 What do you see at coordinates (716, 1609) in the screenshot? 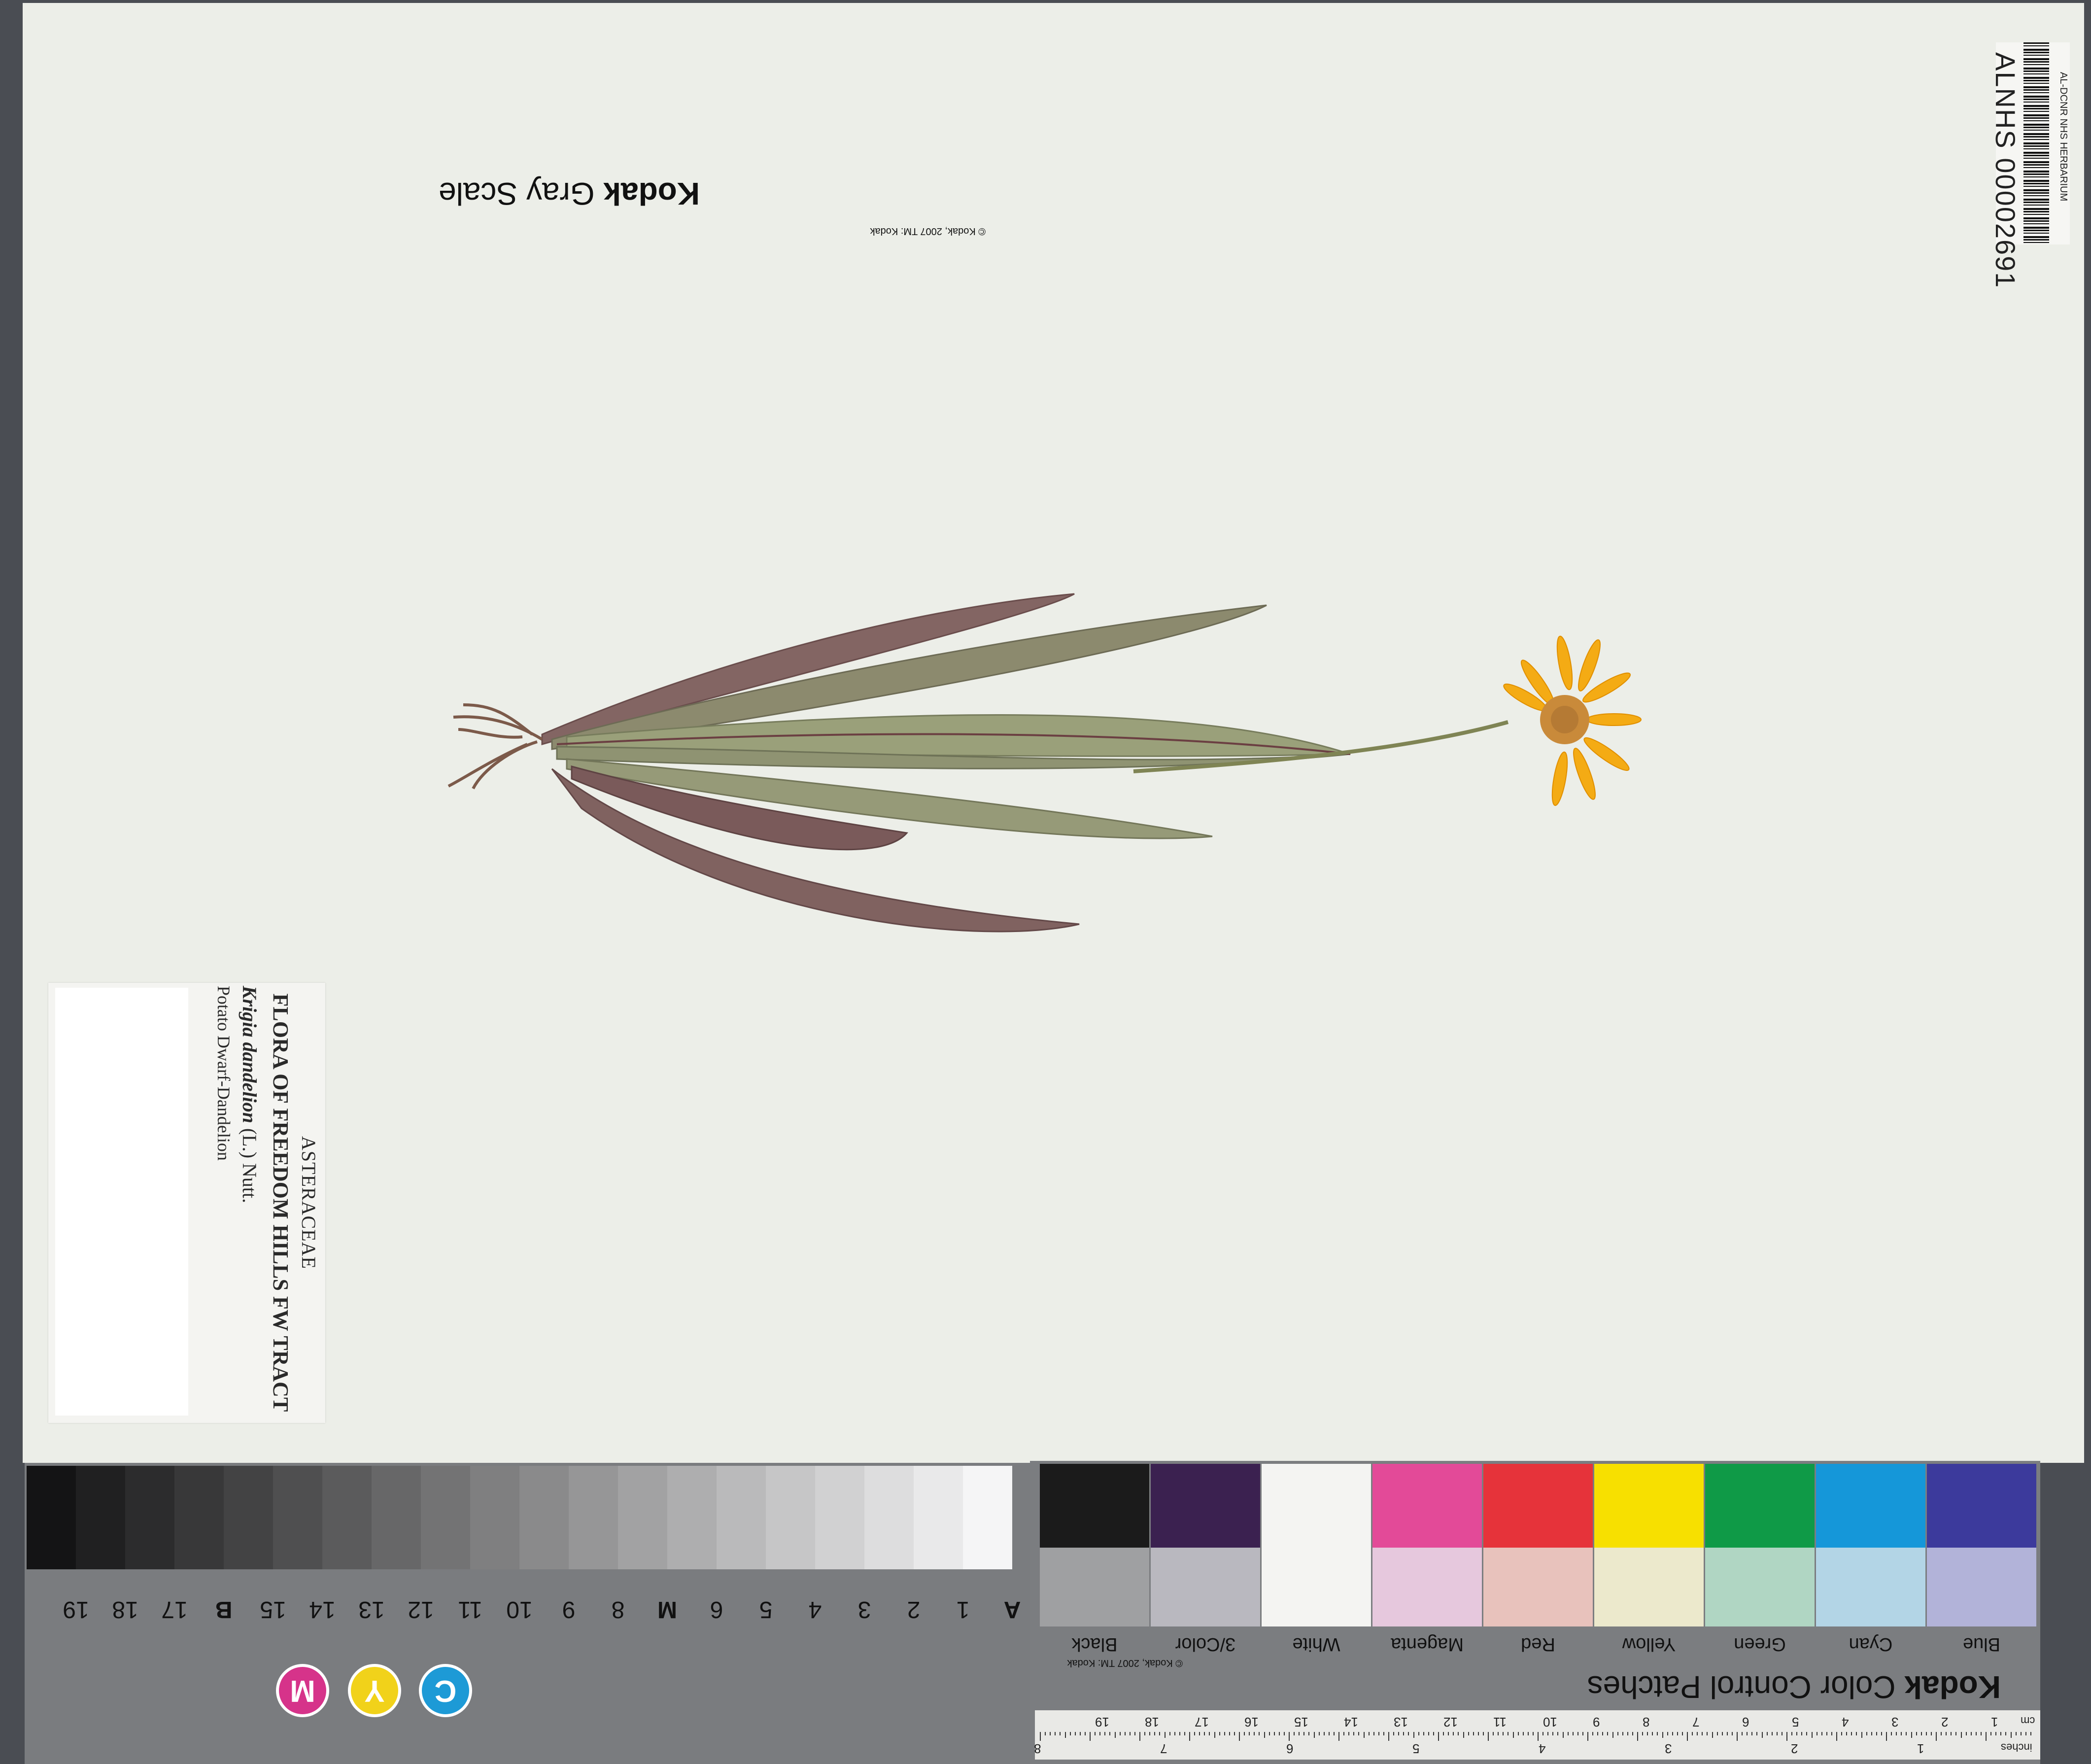
I see `gray-scale-label: 6` at bounding box center [716, 1609].